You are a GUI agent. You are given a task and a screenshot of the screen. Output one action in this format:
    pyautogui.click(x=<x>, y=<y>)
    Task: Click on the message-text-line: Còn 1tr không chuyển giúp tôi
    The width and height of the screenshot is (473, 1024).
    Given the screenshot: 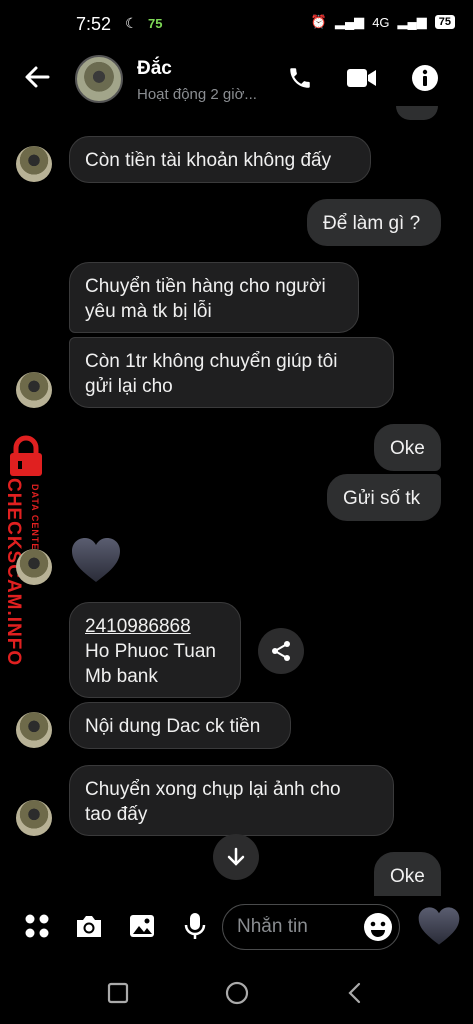 What is the action you would take?
    pyautogui.click(x=211, y=361)
    